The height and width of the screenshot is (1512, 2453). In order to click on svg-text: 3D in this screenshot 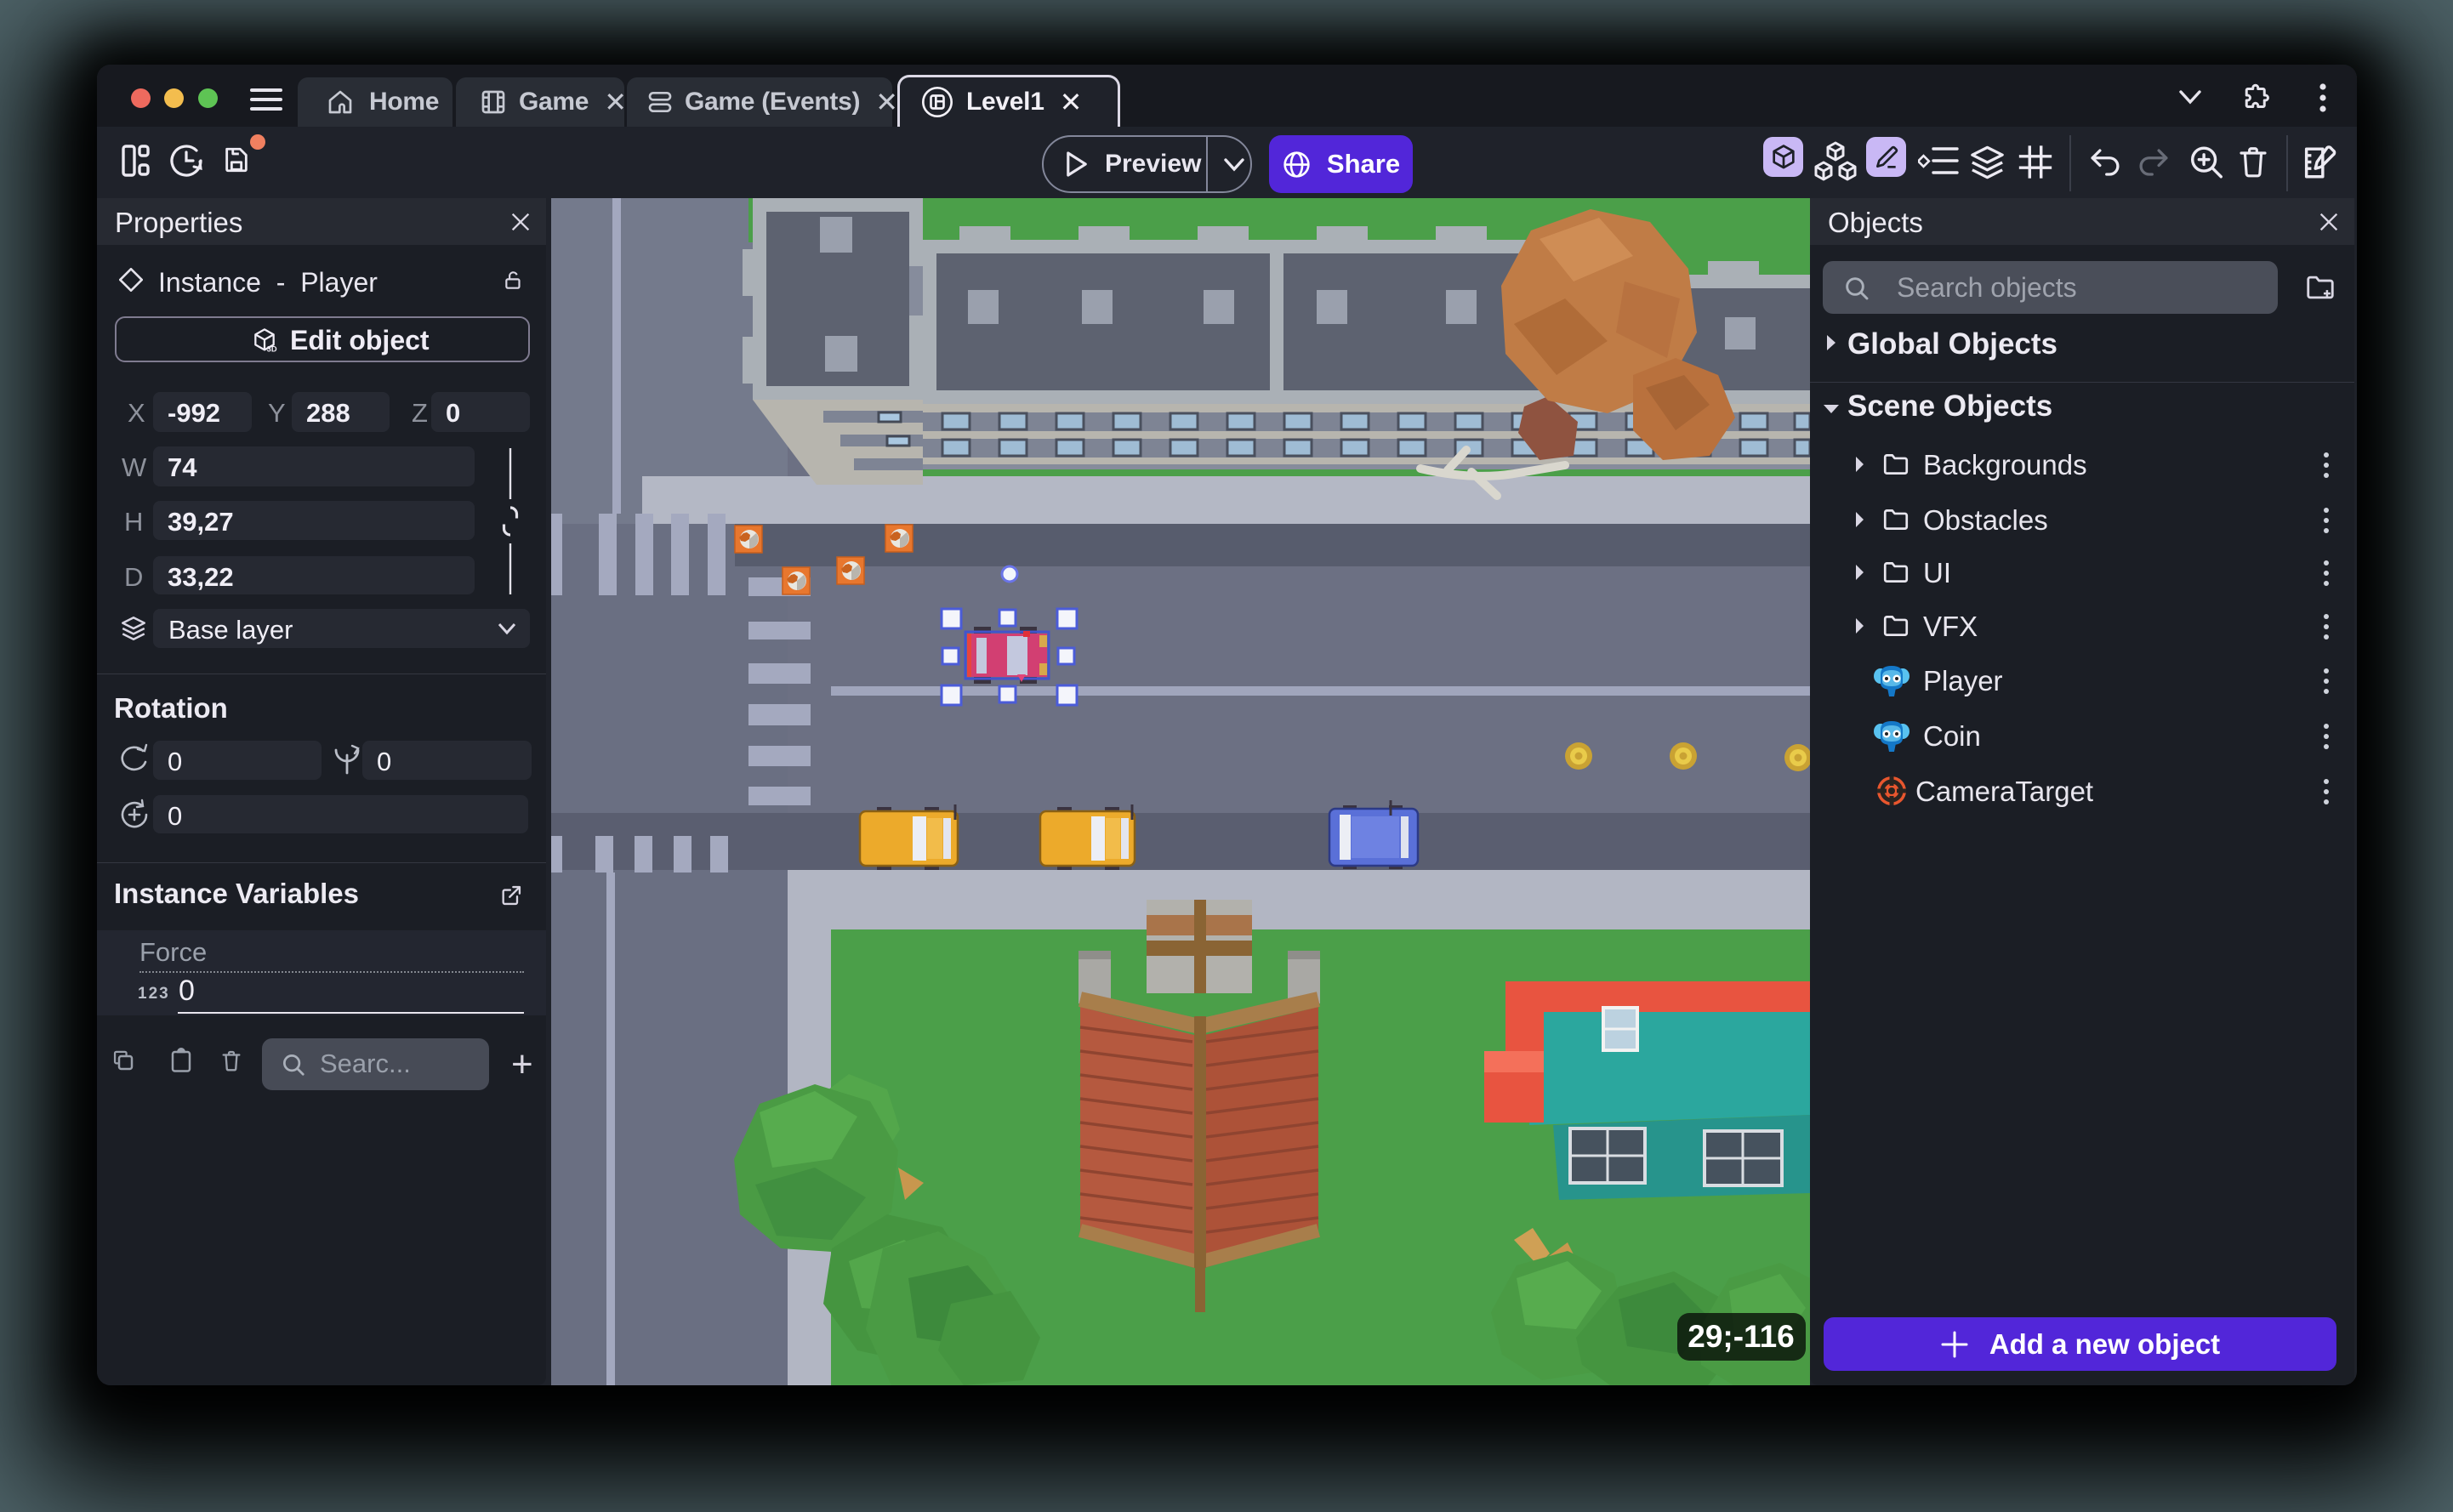, I will do `click(272, 348)`.